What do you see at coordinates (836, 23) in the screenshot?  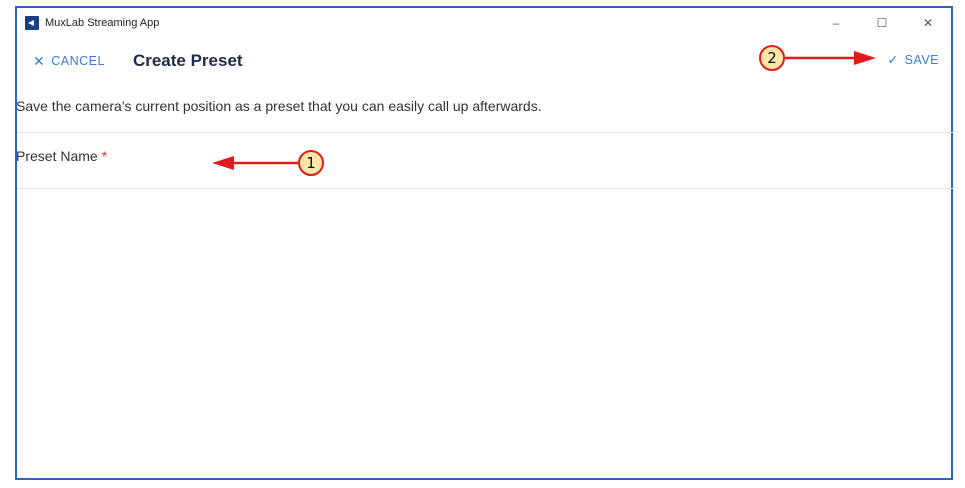 I see `minimize-button: –` at bounding box center [836, 23].